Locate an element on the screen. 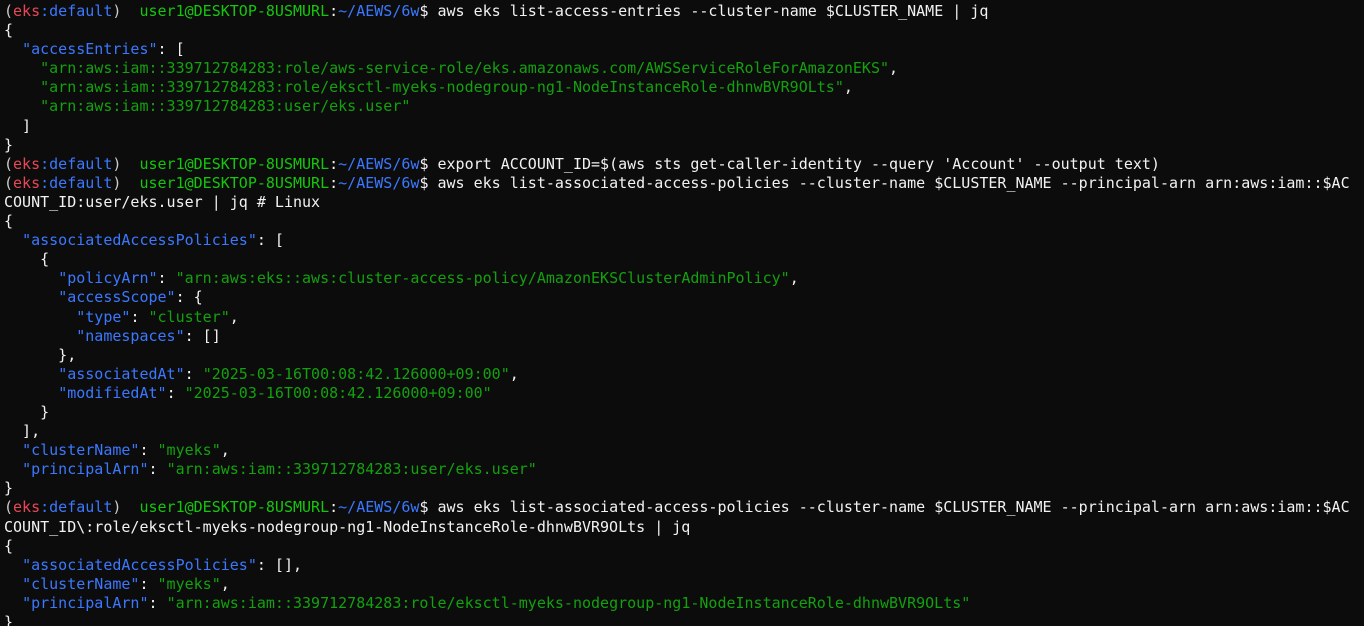  json-key: "namespaces" is located at coordinates (130, 335).